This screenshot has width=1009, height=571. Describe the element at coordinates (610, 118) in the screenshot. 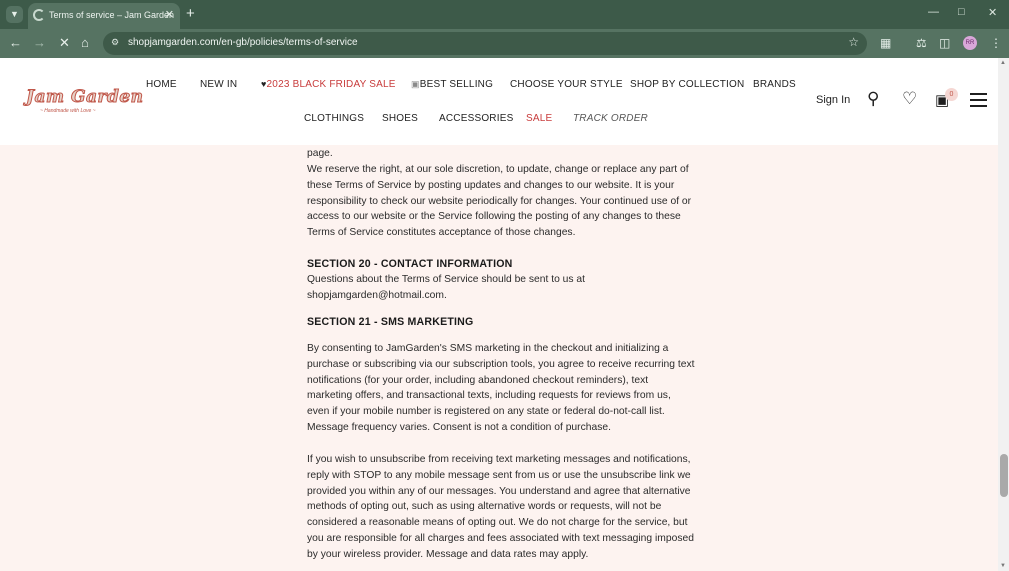

I see `nav-track-order: TRACK ORDER` at that location.